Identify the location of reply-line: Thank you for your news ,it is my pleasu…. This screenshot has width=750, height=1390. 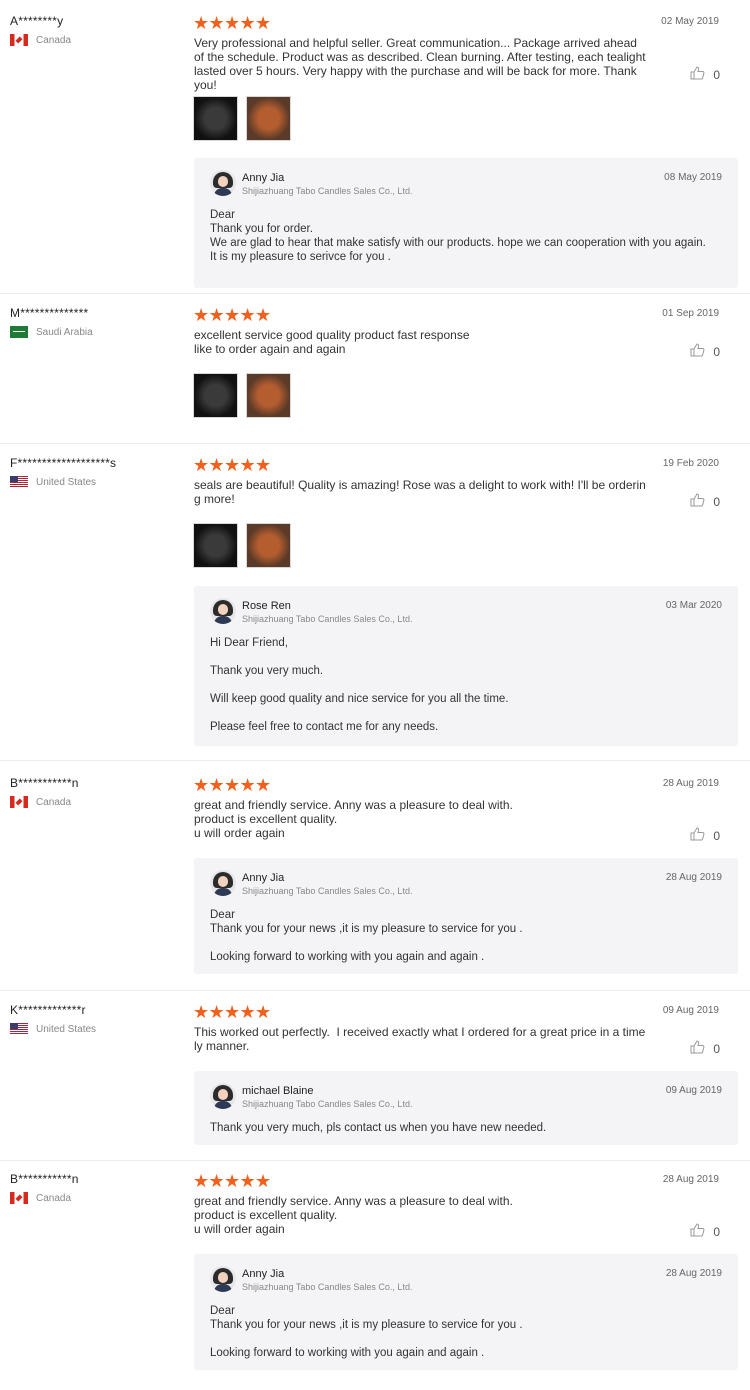
(366, 929).